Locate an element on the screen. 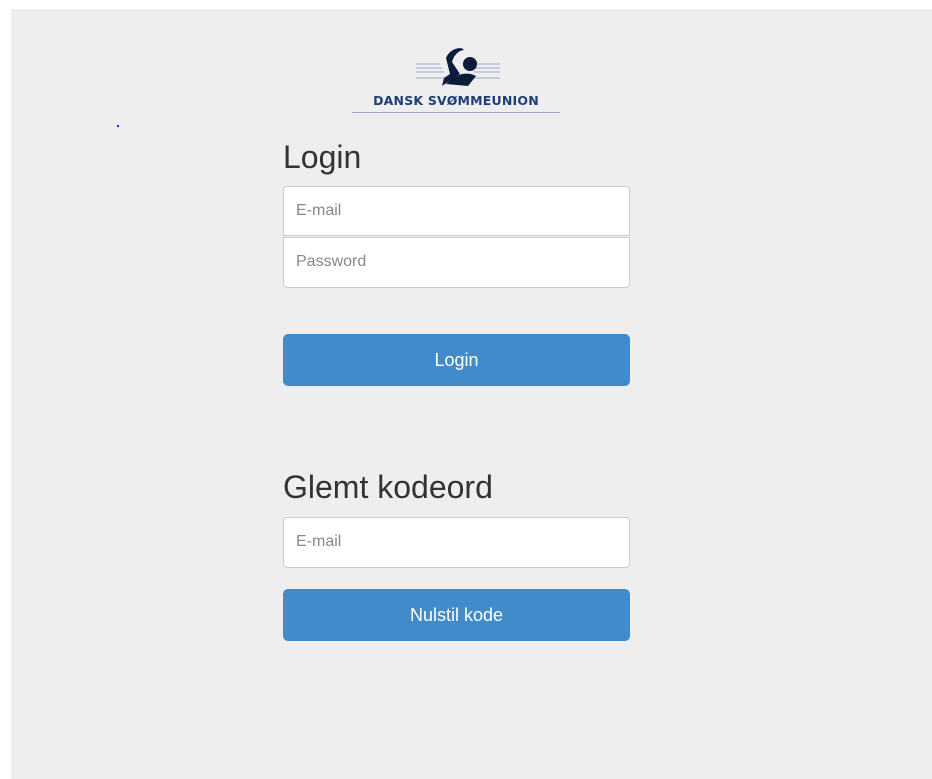 The height and width of the screenshot is (779, 932). swimmer-icon is located at coordinates (458, 67).